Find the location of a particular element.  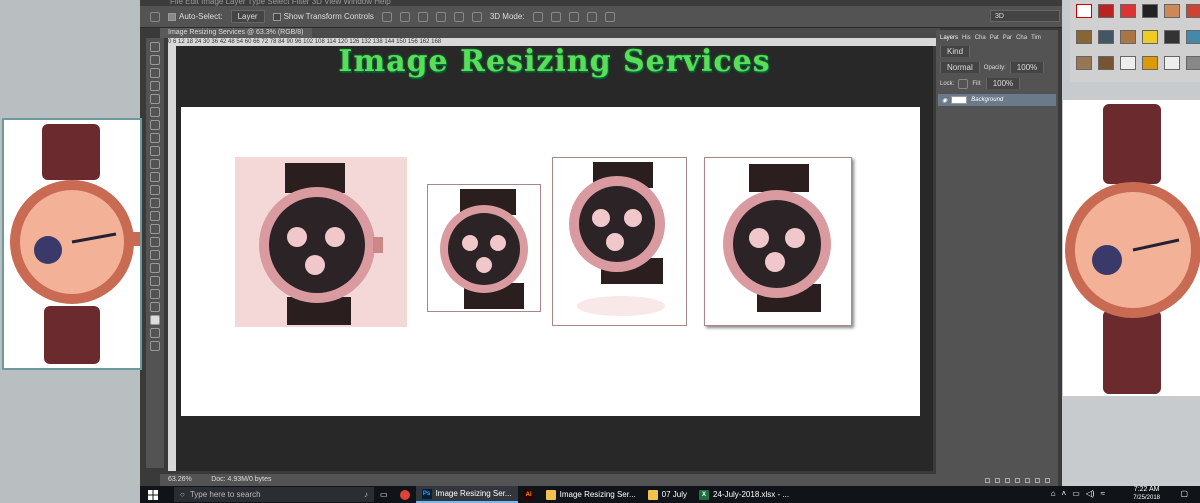

layer-row: ◉ Background is located at coordinates (997, 100).